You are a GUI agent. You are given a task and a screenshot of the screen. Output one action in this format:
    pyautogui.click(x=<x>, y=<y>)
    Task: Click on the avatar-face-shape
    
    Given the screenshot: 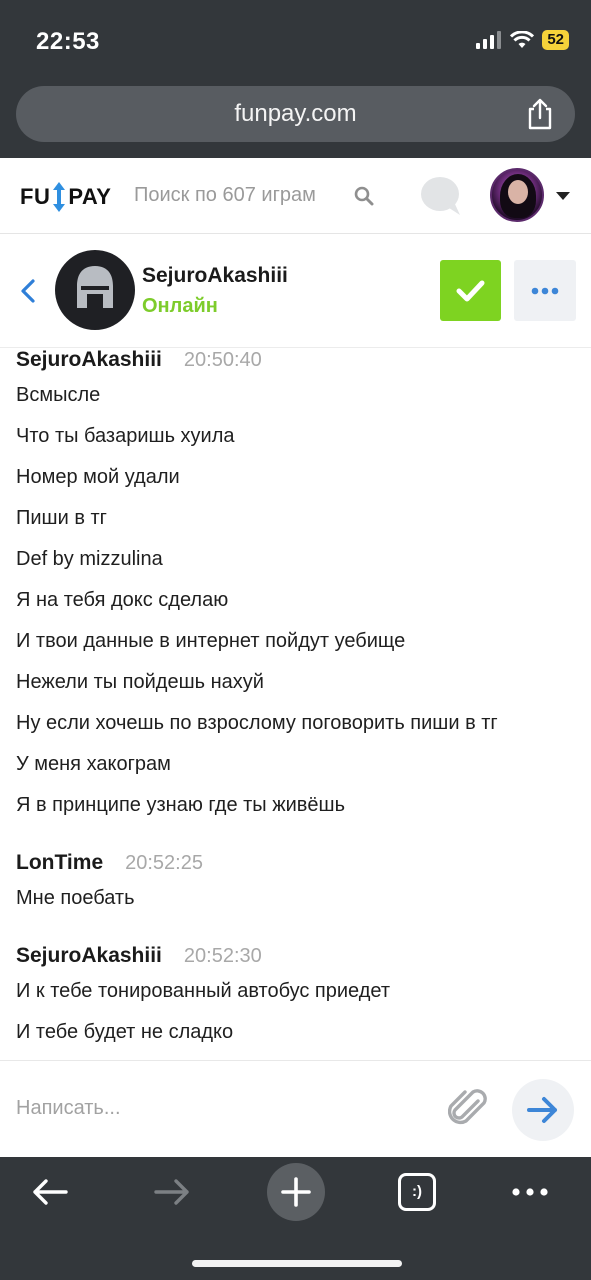 What is the action you would take?
    pyautogui.click(x=518, y=192)
    